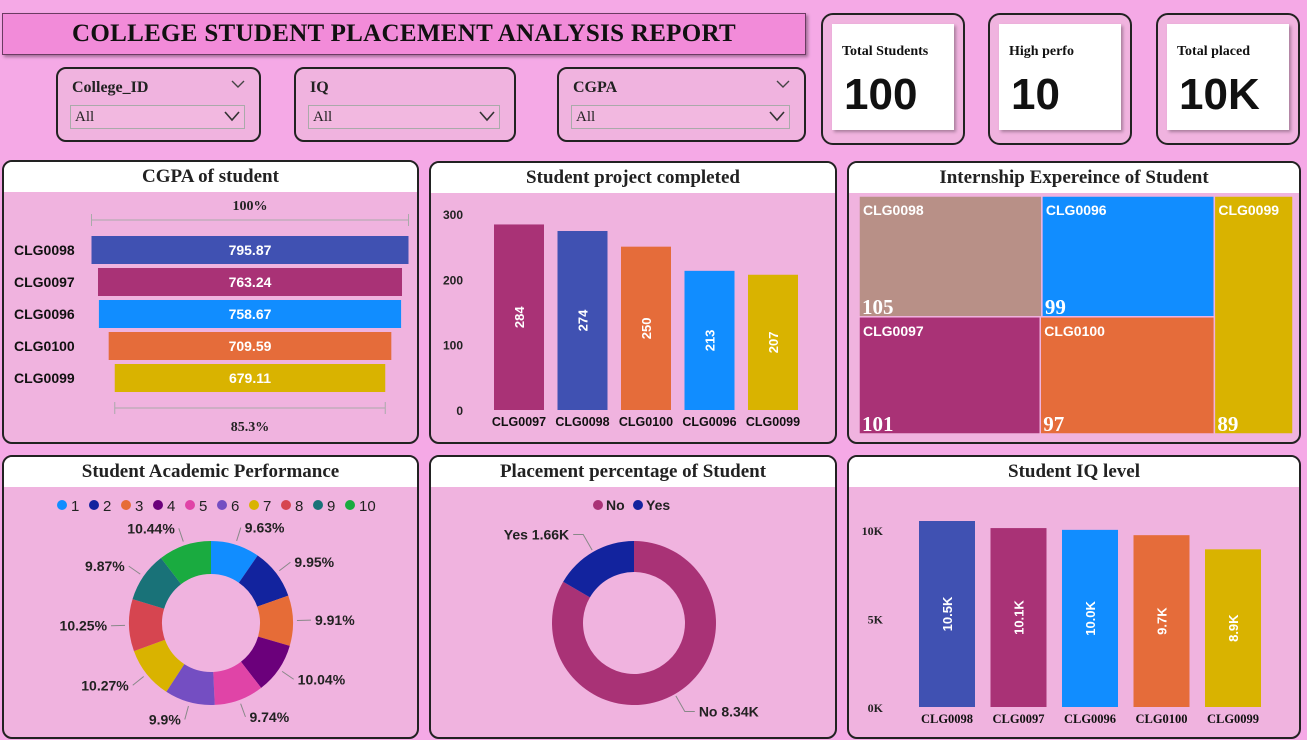 This screenshot has width=1307, height=740. What do you see at coordinates (885, 51) in the screenshot?
I see `kpi-label: Total Students` at bounding box center [885, 51].